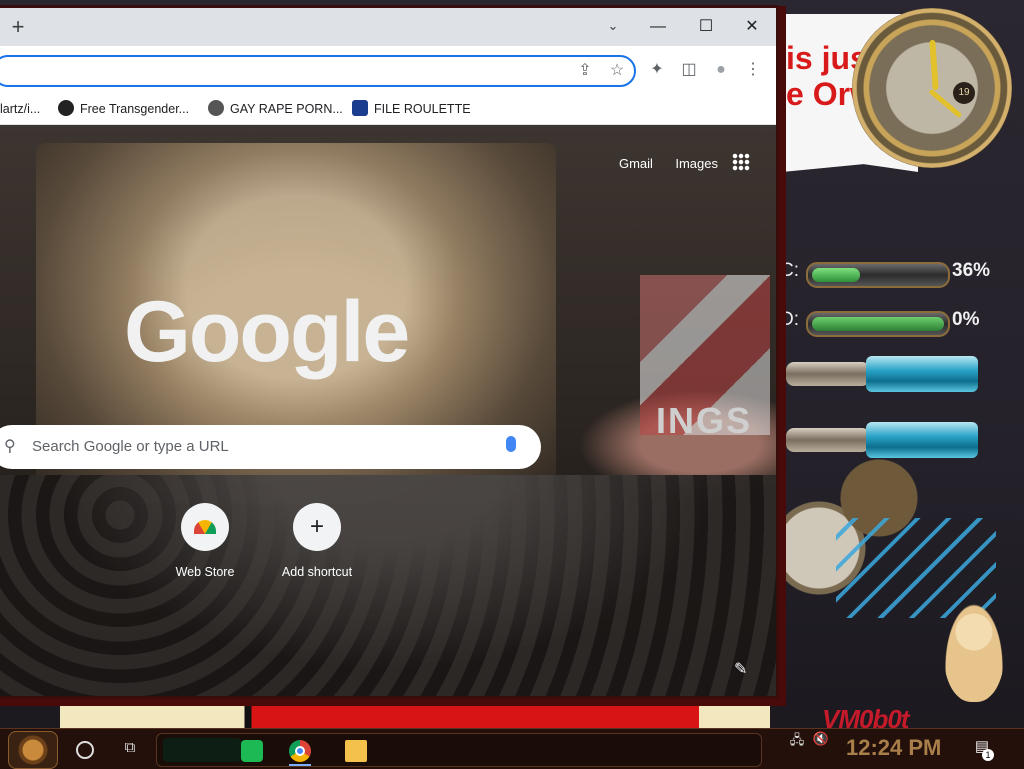 This screenshot has width=1024, height=769. What do you see at coordinates (205, 572) in the screenshot?
I see `shortcut-label: Web Store` at bounding box center [205, 572].